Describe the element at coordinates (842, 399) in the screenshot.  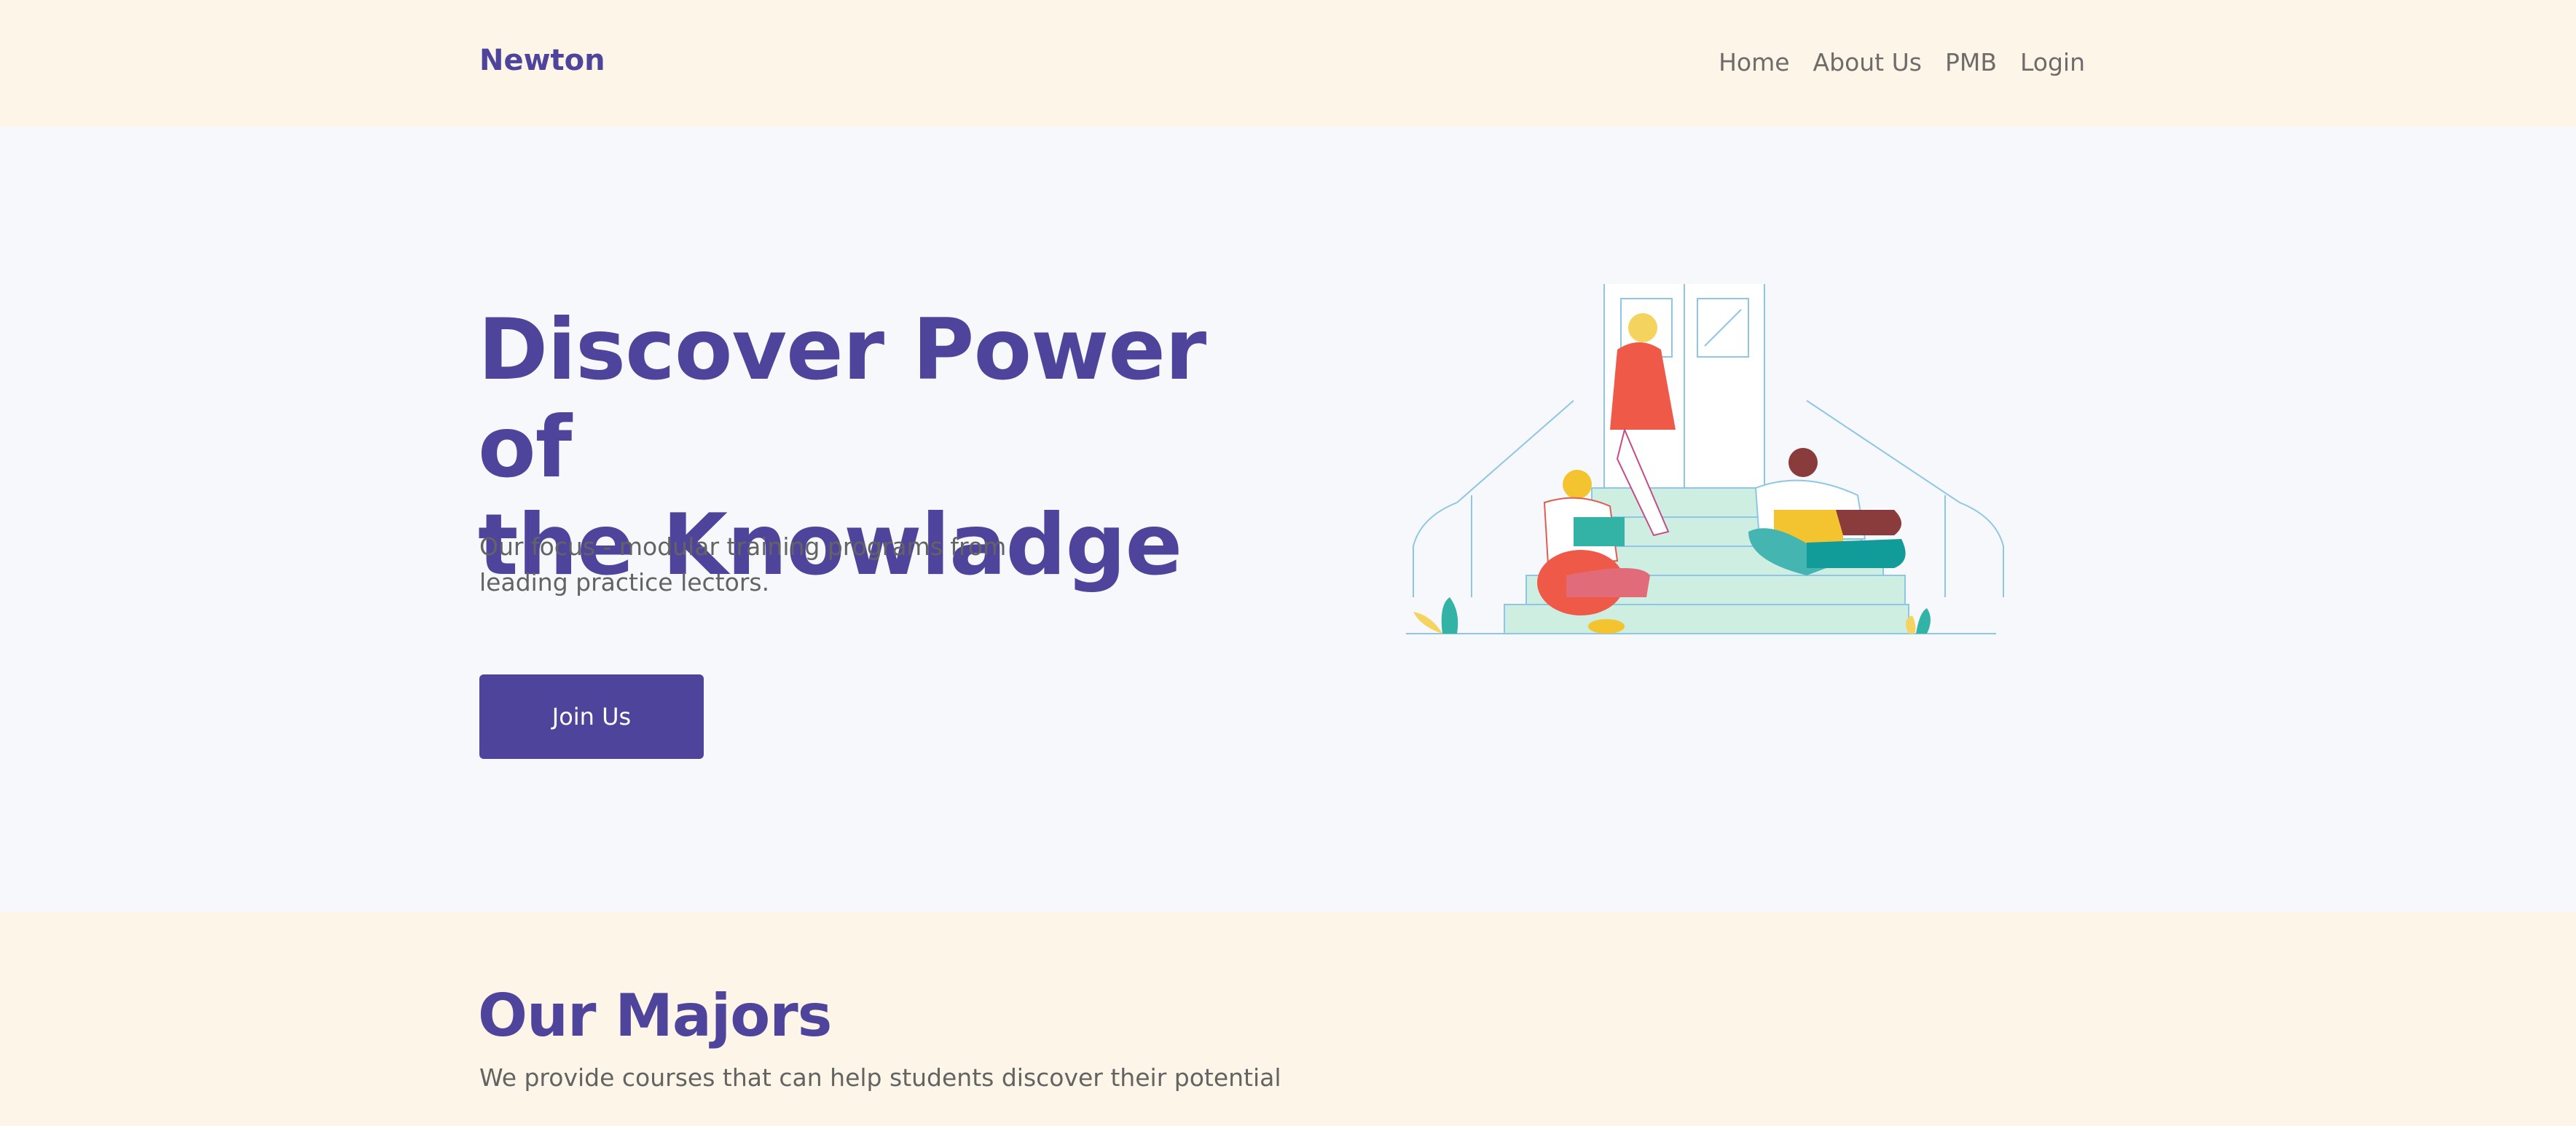
I see `hero-title-line1: Discover Power of` at that location.